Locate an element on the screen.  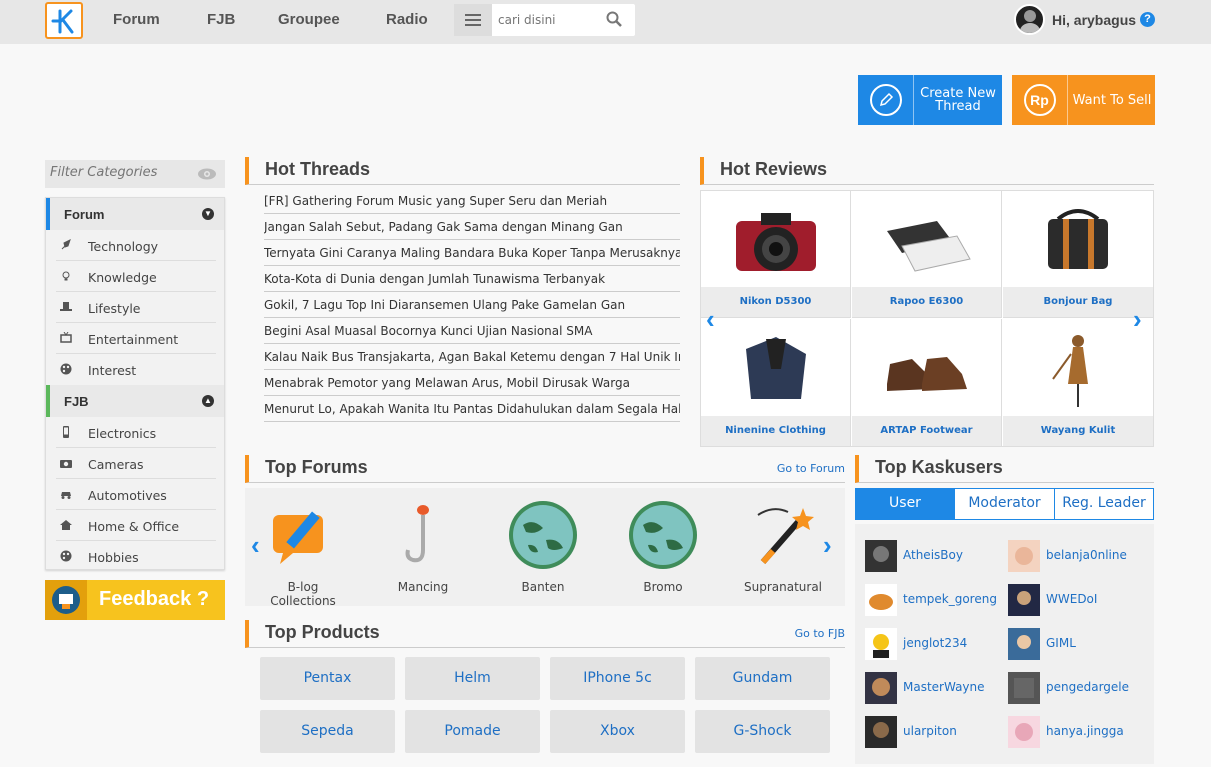
kaskus-logo is located at coordinates (64, 20).